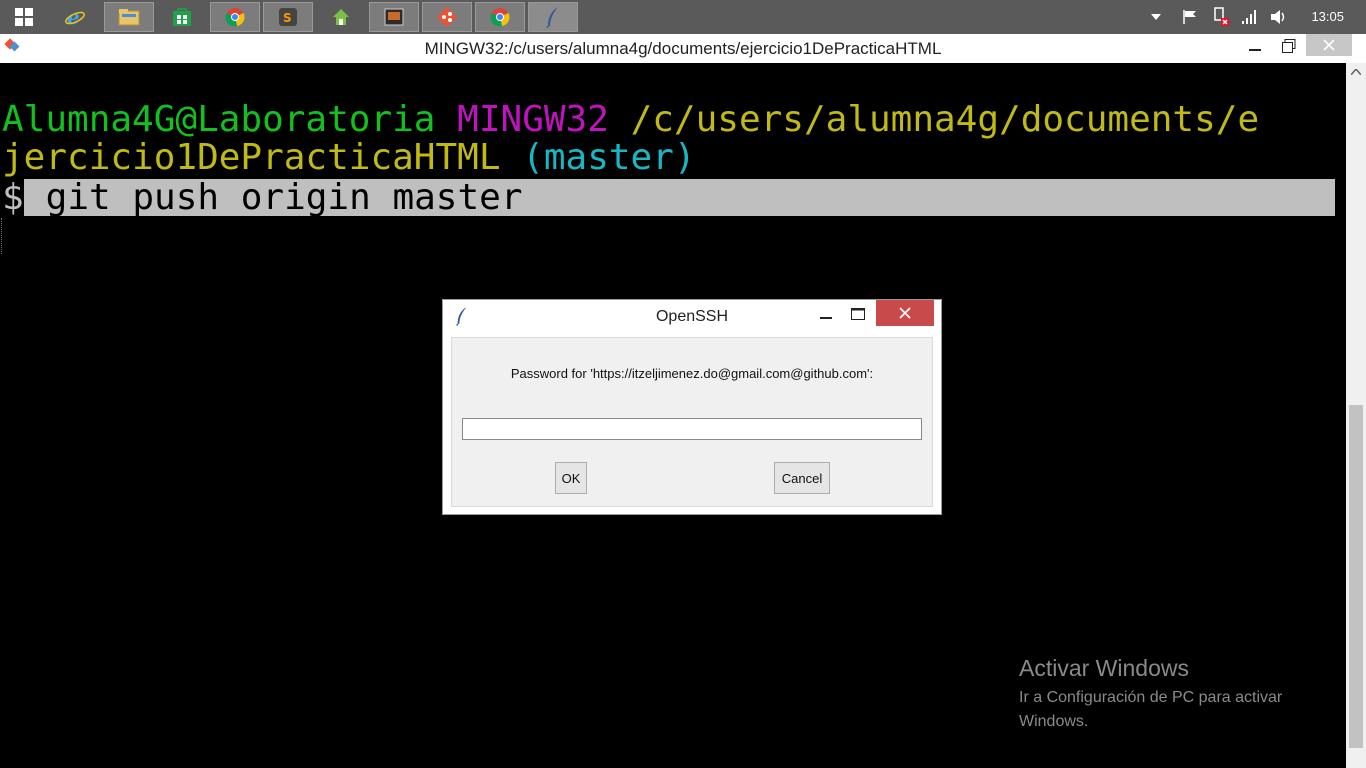  I want to click on file-explorer-icon, so click(129, 17).